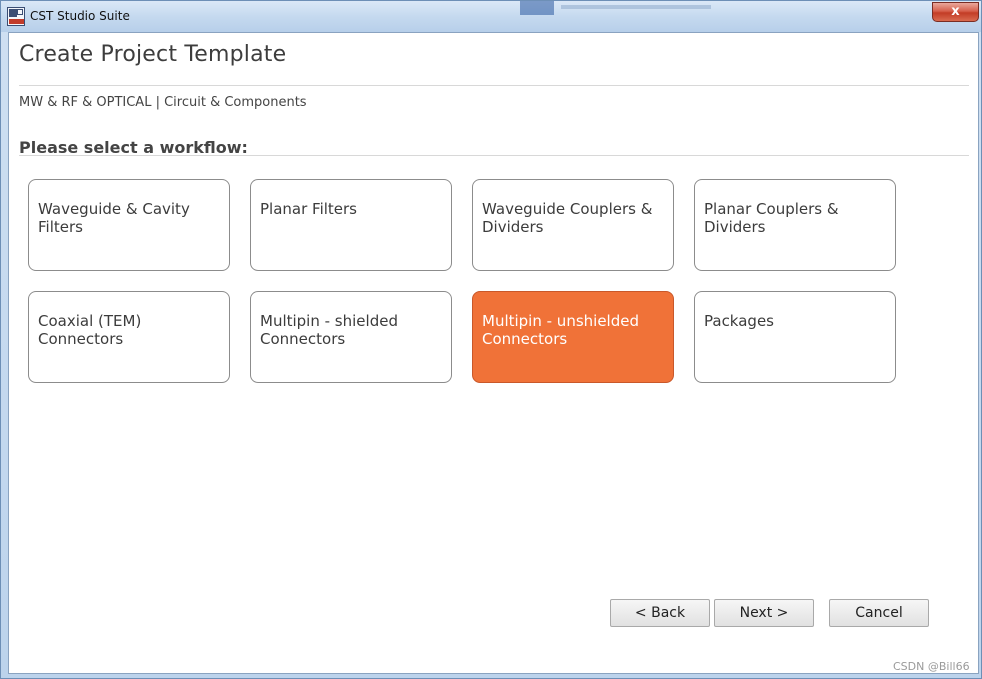 This screenshot has width=982, height=679. I want to click on workflow-tile-multipin-unshielded-connectors: Multipin - unshielded Connectors, so click(573, 337).